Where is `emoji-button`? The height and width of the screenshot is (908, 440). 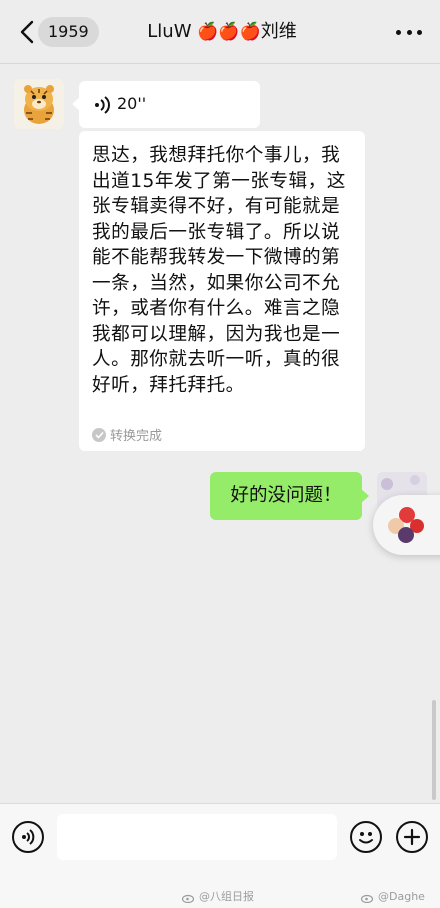 emoji-button is located at coordinates (366, 837).